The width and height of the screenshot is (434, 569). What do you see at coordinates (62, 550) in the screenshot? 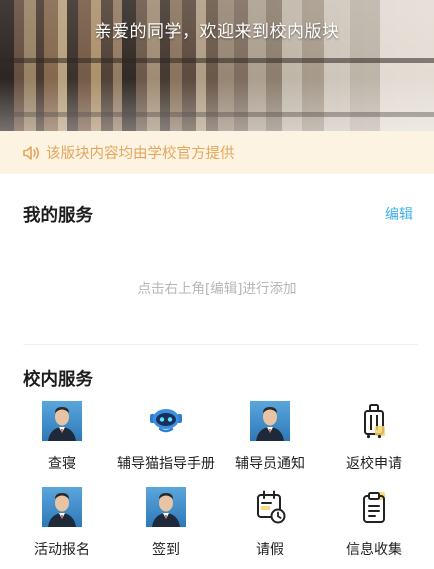
I see `service-item-label: 活动报名` at bounding box center [62, 550].